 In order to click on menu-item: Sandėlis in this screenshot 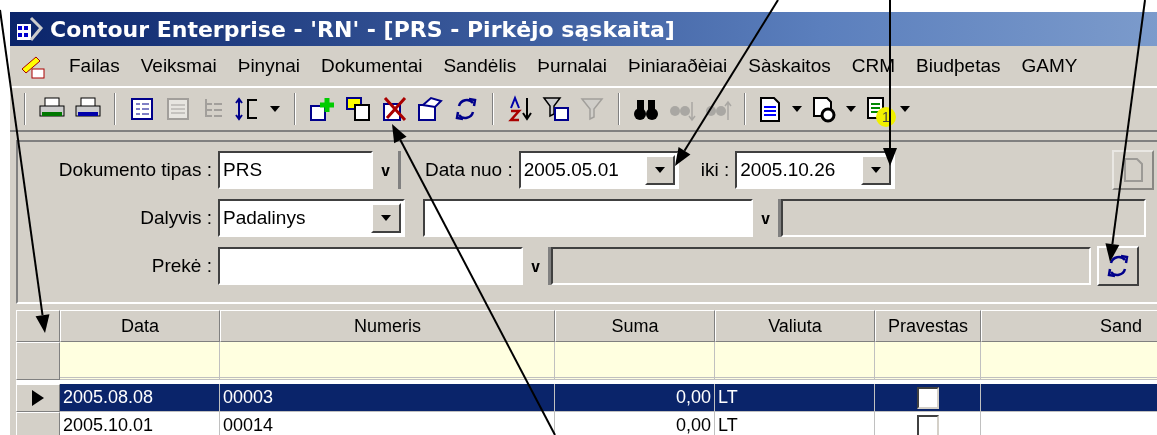, I will do `click(480, 66)`.